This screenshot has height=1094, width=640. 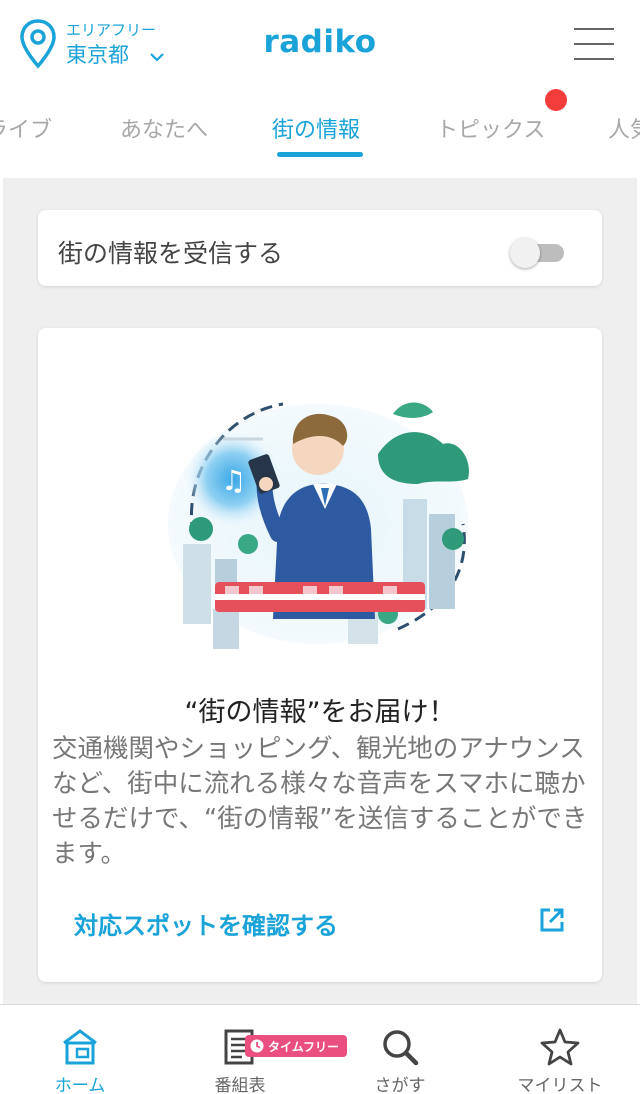 What do you see at coordinates (257, 1046) in the screenshot?
I see `clock-icon` at bounding box center [257, 1046].